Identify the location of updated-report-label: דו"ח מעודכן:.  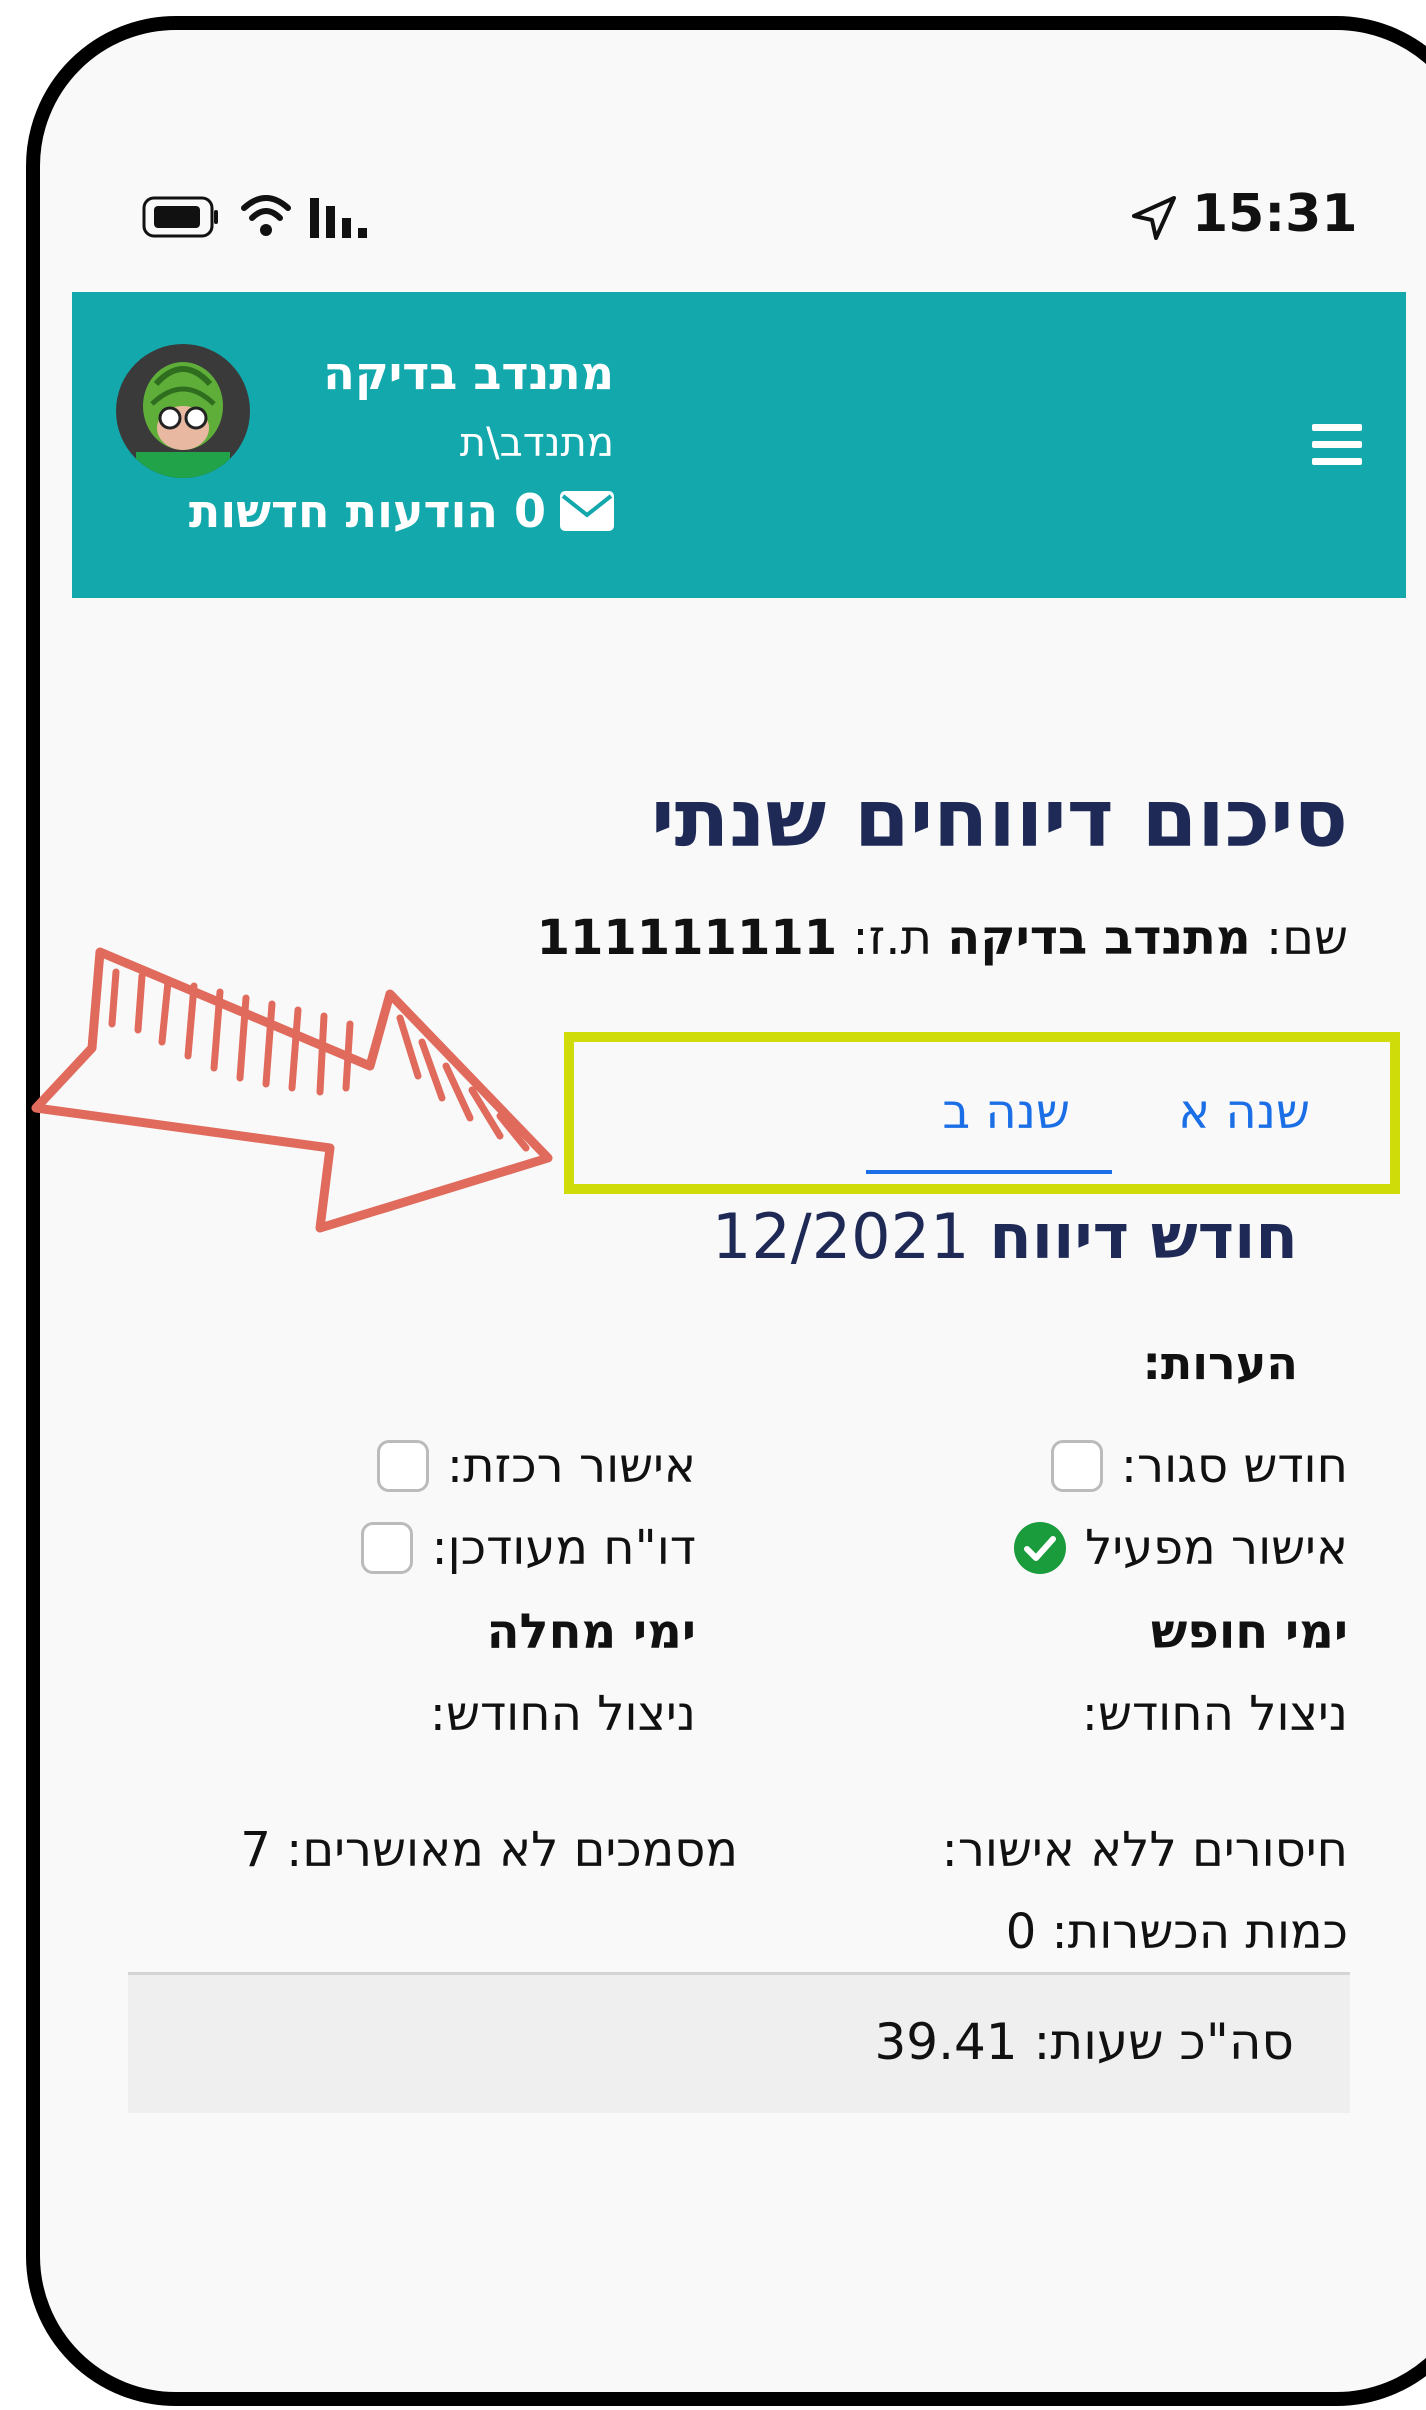
(563, 1548).